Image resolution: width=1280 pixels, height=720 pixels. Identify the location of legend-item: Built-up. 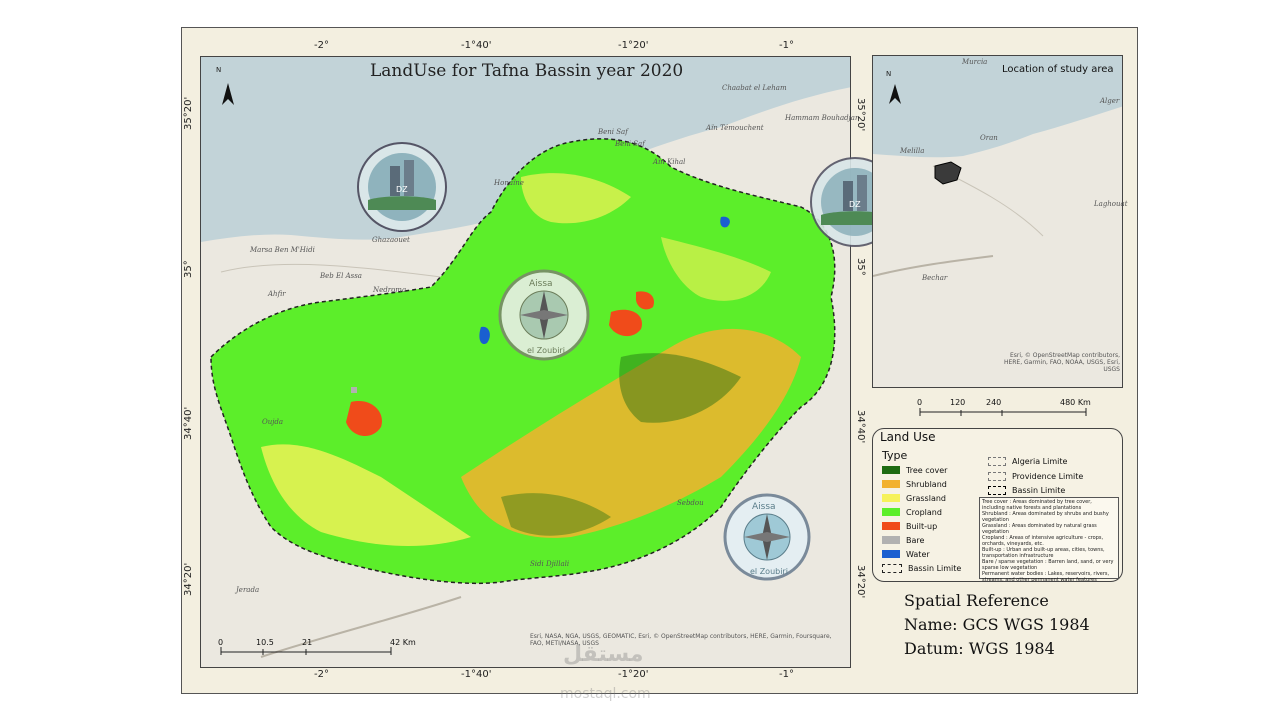
(909, 526).